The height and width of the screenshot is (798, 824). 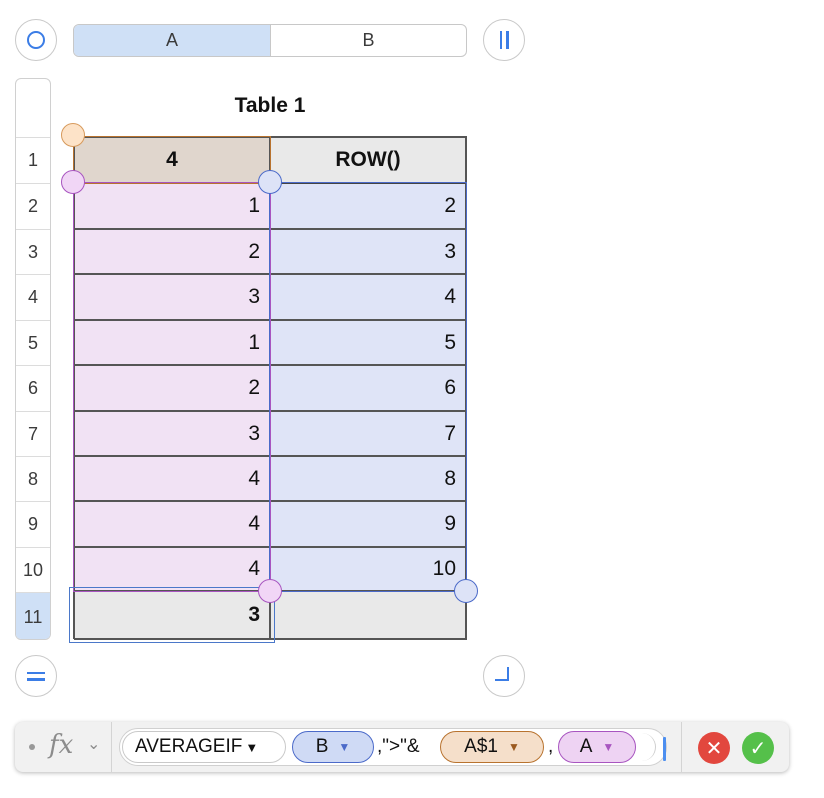 I want to click on column-header-b: B, so click(x=368, y=40).